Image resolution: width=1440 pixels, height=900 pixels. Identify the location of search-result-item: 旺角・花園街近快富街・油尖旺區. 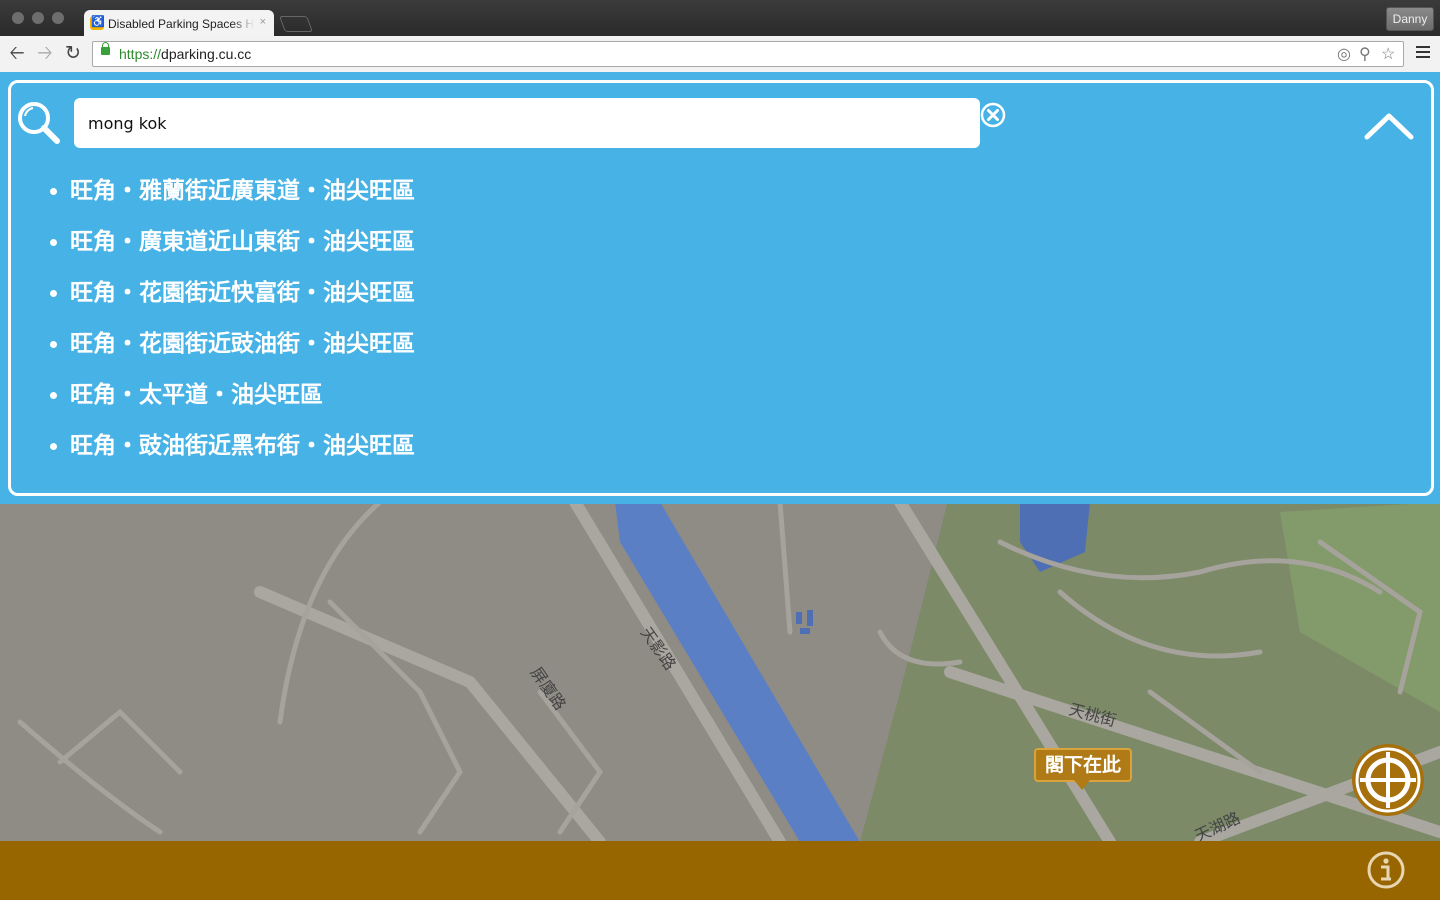
(228, 302).